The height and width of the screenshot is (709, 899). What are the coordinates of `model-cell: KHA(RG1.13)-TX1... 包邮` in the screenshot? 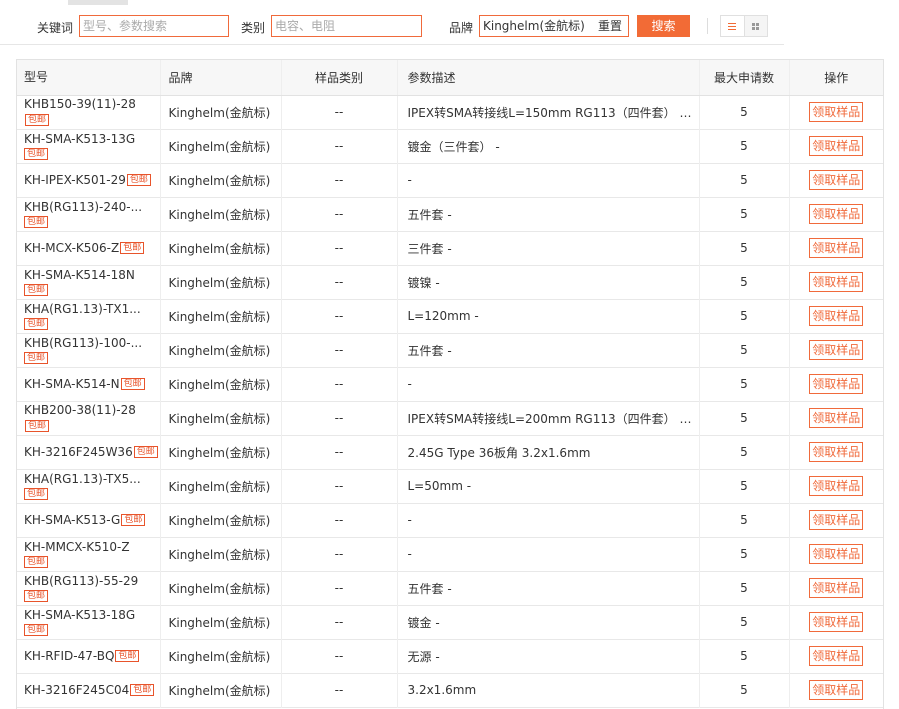 It's located at (88, 316).